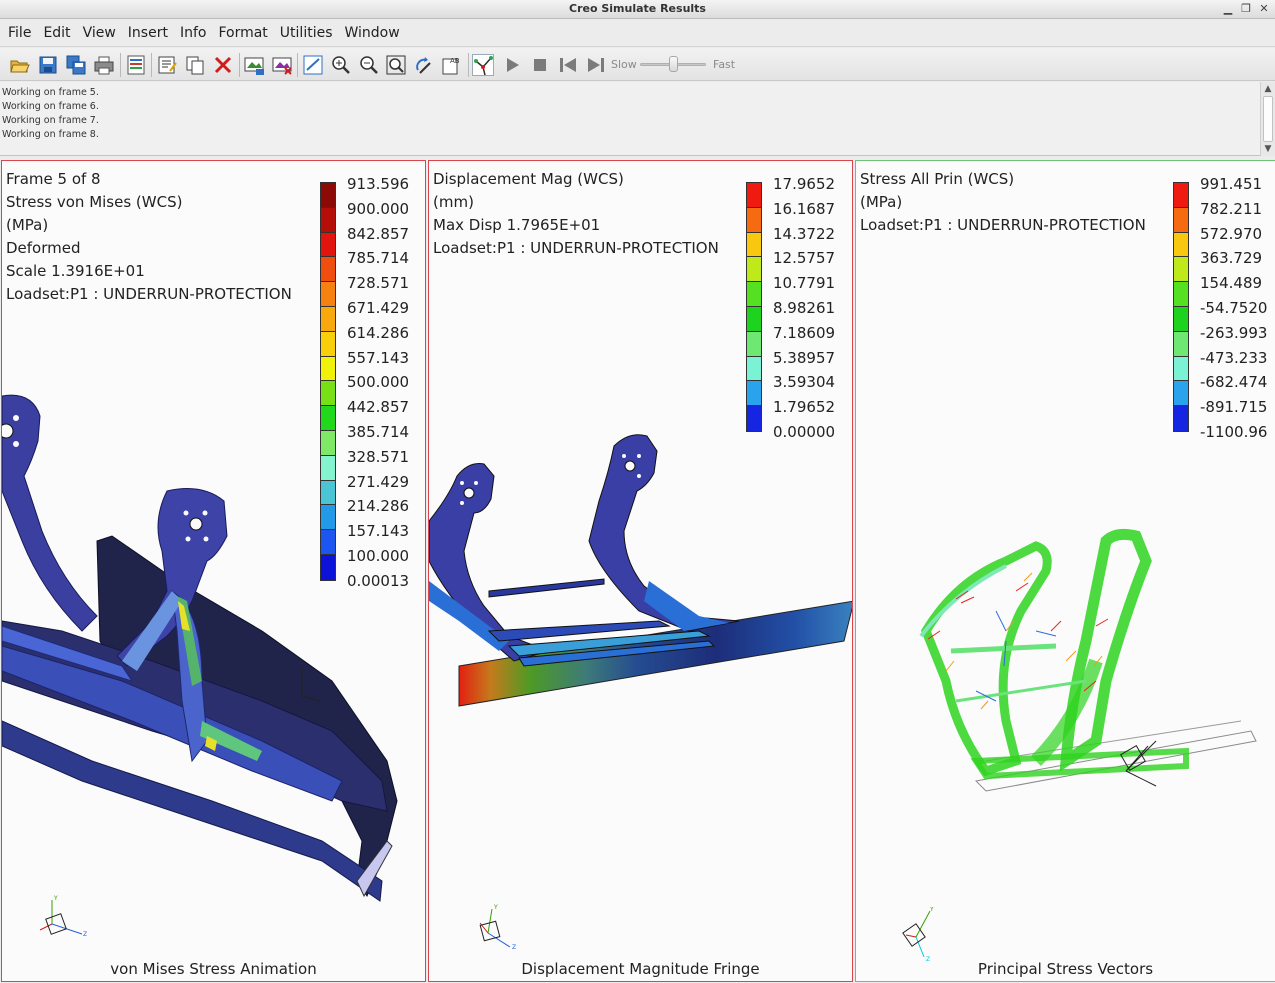 The height and width of the screenshot is (983, 1275). Describe the element at coordinates (483, 65) in the screenshot. I see `animate-icon` at that location.